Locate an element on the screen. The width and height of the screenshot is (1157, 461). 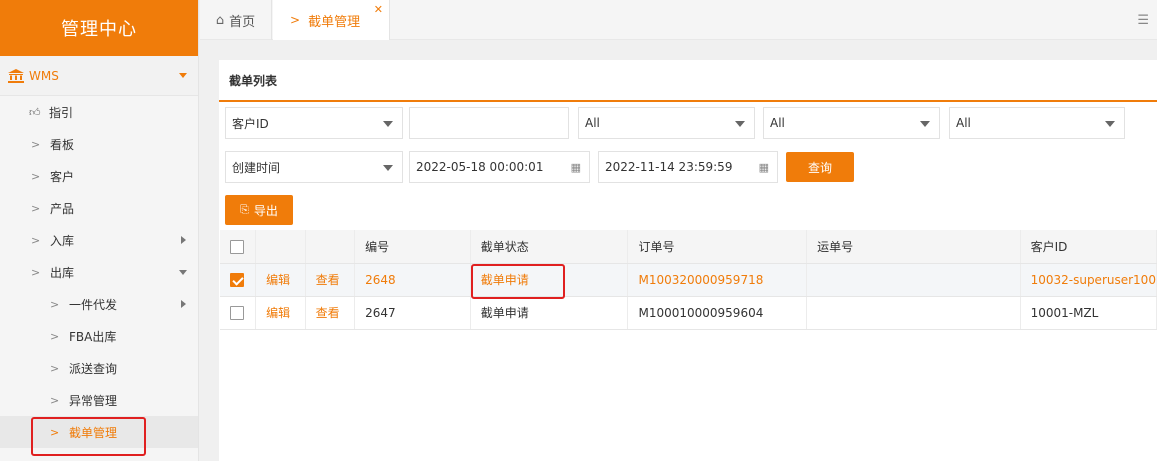
thumbs-up-icon: 👍︎ is located at coordinates (35, 112).